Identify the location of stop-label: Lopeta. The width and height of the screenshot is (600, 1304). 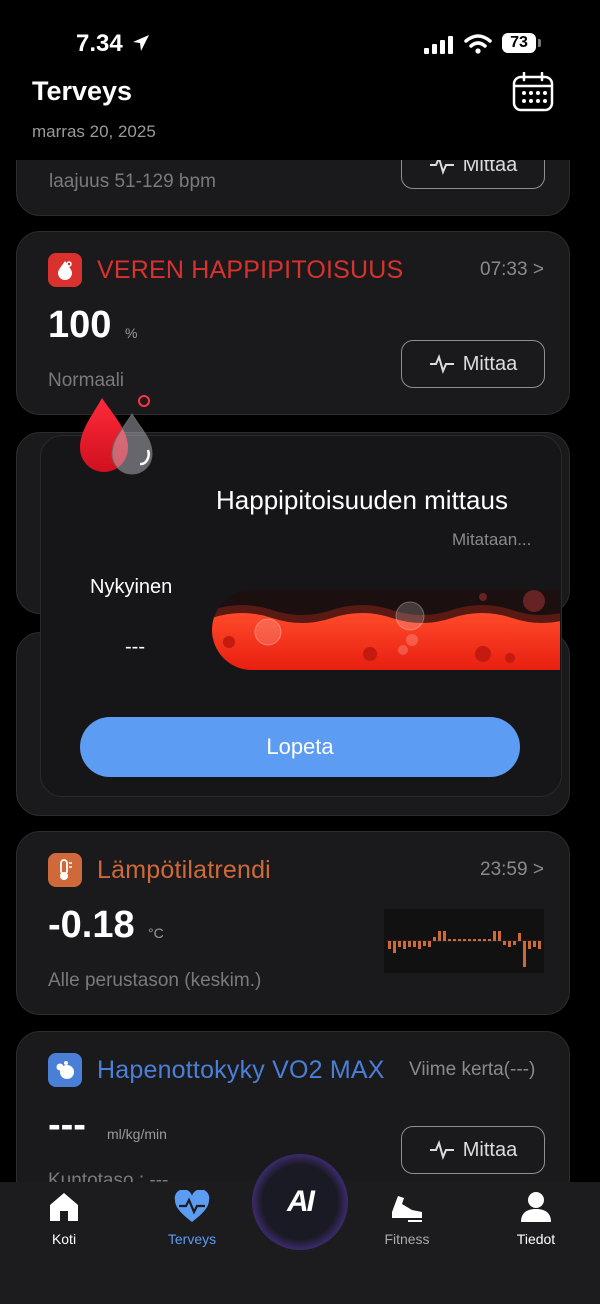
(300, 746).